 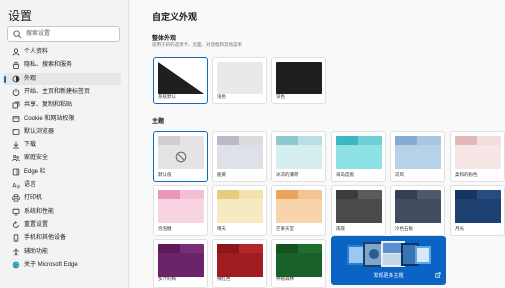 I want to click on theme-card: 辣红色, so click(x=239, y=263).